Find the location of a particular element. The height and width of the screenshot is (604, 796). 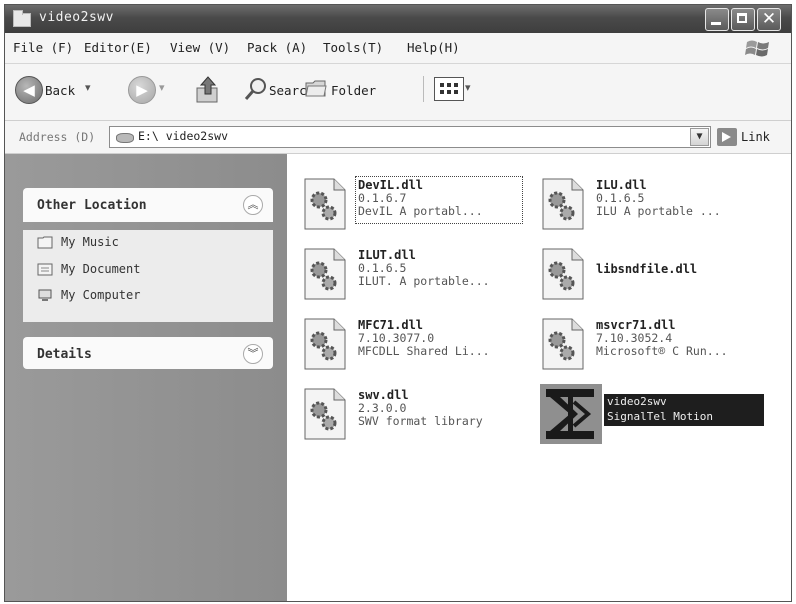

computer-icon is located at coordinates (45, 295).